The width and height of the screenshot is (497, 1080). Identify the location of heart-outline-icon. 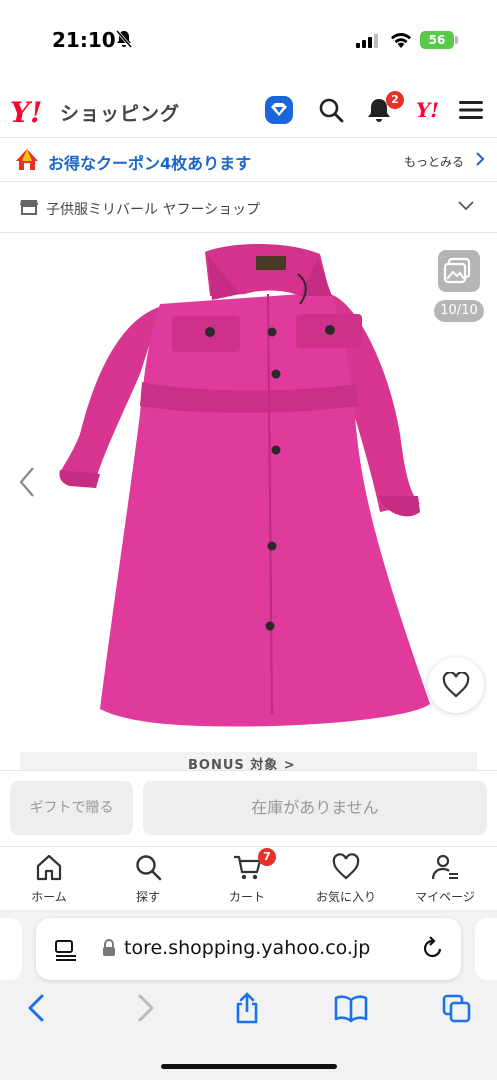
(456, 685).